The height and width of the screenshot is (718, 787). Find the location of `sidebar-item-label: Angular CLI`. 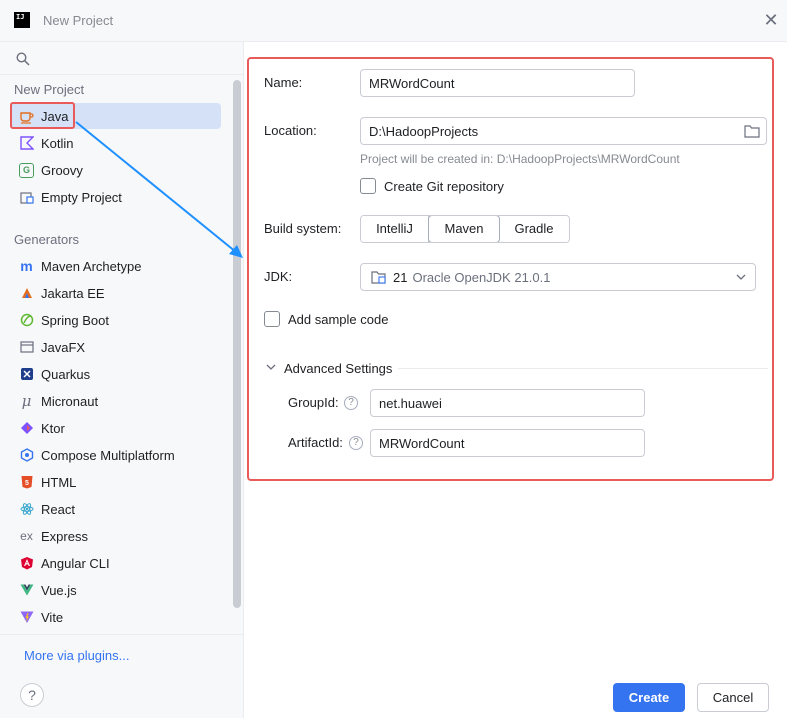

sidebar-item-label: Angular CLI is located at coordinates (75, 563).